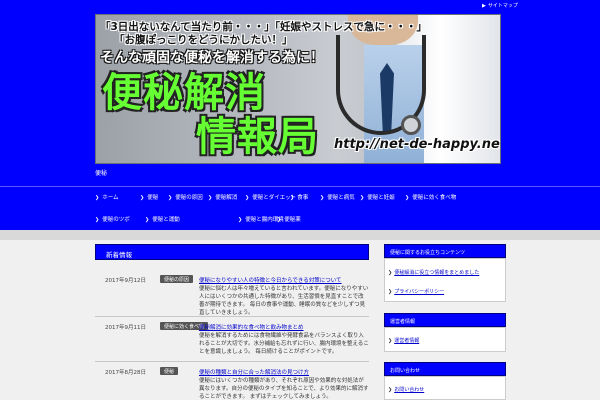 This screenshot has height=400, width=600. I want to click on sitemap-label: サイトマップ, so click(502, 6).